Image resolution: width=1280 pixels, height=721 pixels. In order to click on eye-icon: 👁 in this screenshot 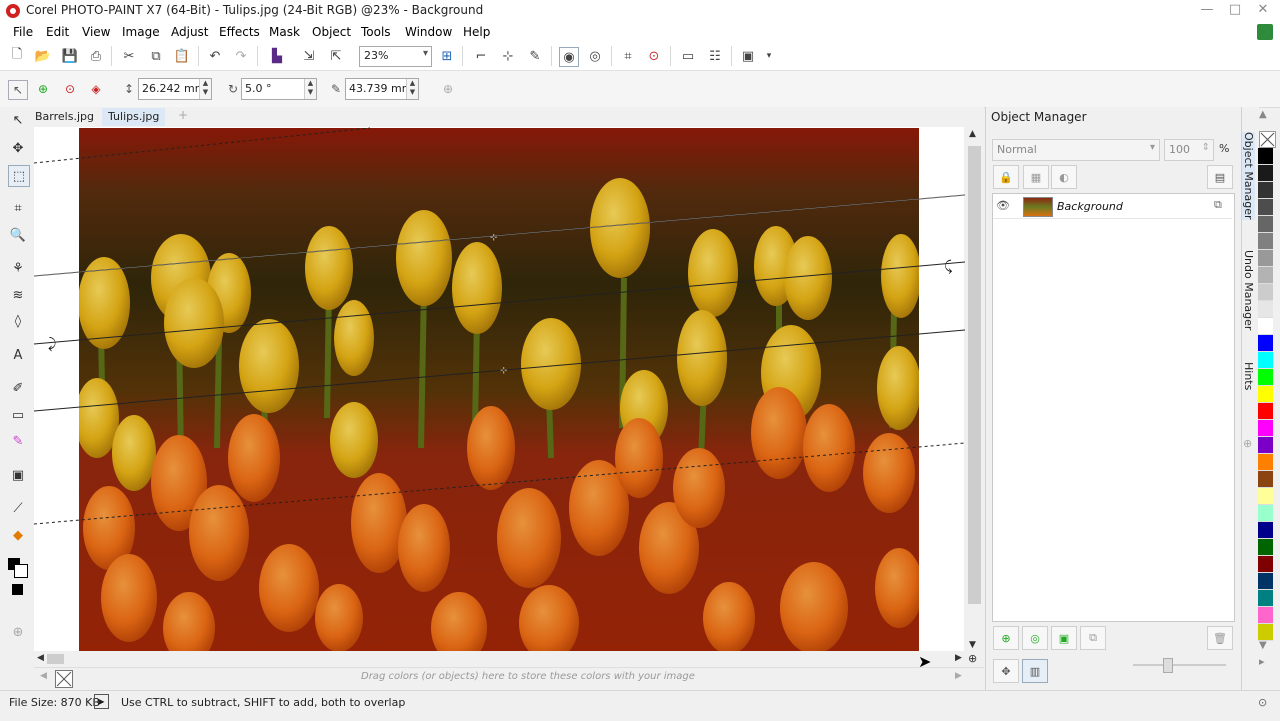, I will do `click(1003, 205)`.